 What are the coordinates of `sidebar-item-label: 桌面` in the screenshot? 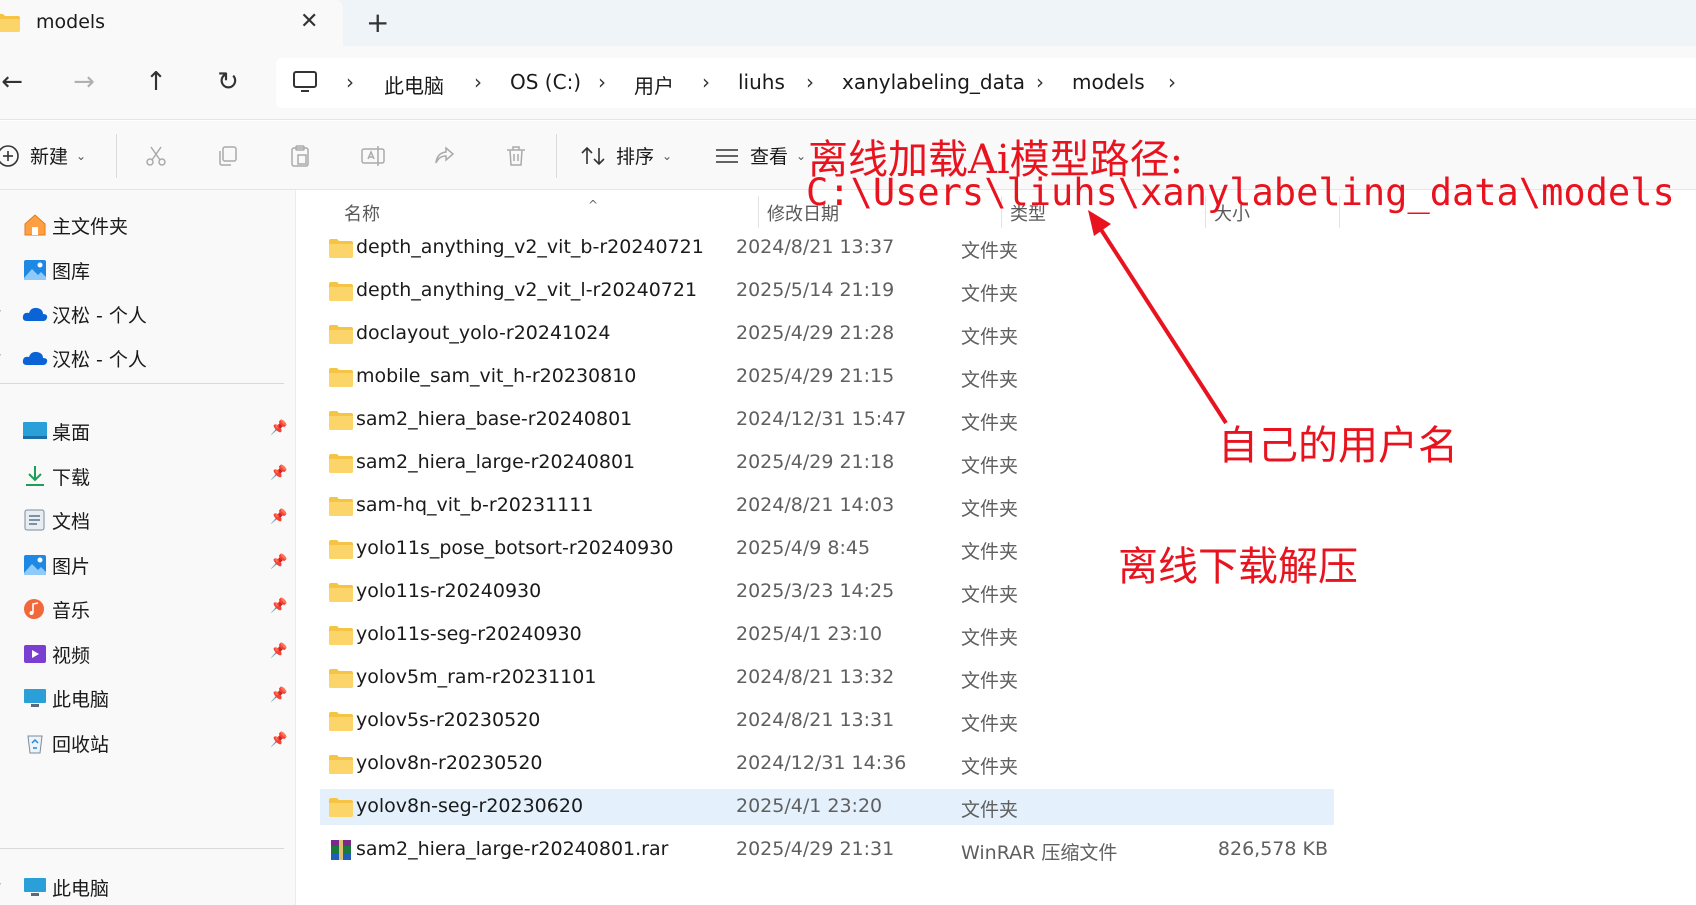 It's located at (71, 433).